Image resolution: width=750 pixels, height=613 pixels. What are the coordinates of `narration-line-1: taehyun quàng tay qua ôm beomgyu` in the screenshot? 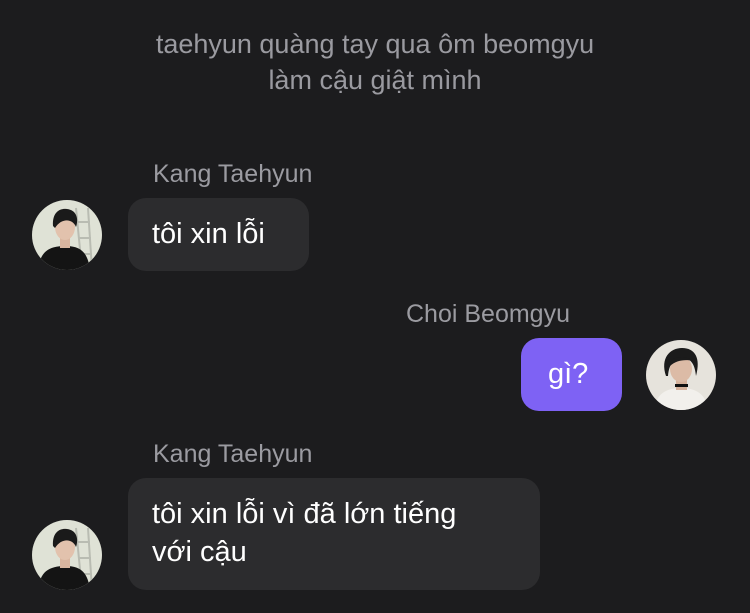 It's located at (375, 44).